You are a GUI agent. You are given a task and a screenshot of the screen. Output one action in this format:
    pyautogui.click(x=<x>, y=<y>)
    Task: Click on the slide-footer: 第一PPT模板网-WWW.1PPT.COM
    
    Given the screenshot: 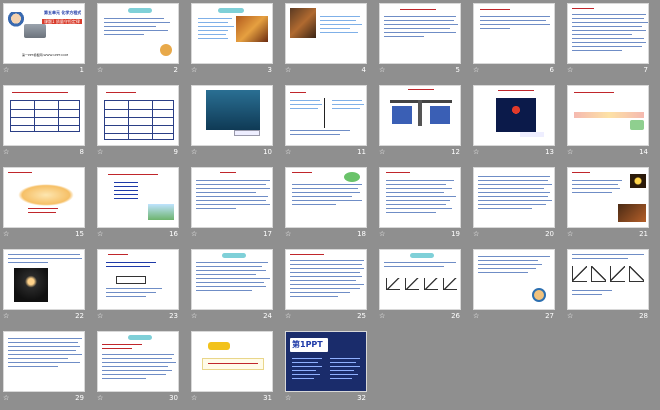 What is the action you would take?
    pyautogui.click(x=45, y=55)
    